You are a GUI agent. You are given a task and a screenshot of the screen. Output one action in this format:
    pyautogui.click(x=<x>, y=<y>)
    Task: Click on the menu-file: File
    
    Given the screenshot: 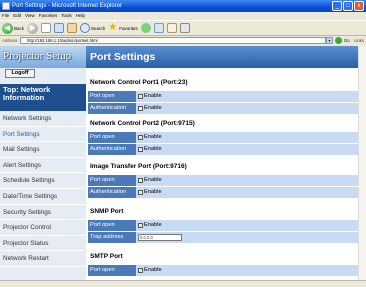 What is the action you would take?
    pyautogui.click(x=5, y=16)
    